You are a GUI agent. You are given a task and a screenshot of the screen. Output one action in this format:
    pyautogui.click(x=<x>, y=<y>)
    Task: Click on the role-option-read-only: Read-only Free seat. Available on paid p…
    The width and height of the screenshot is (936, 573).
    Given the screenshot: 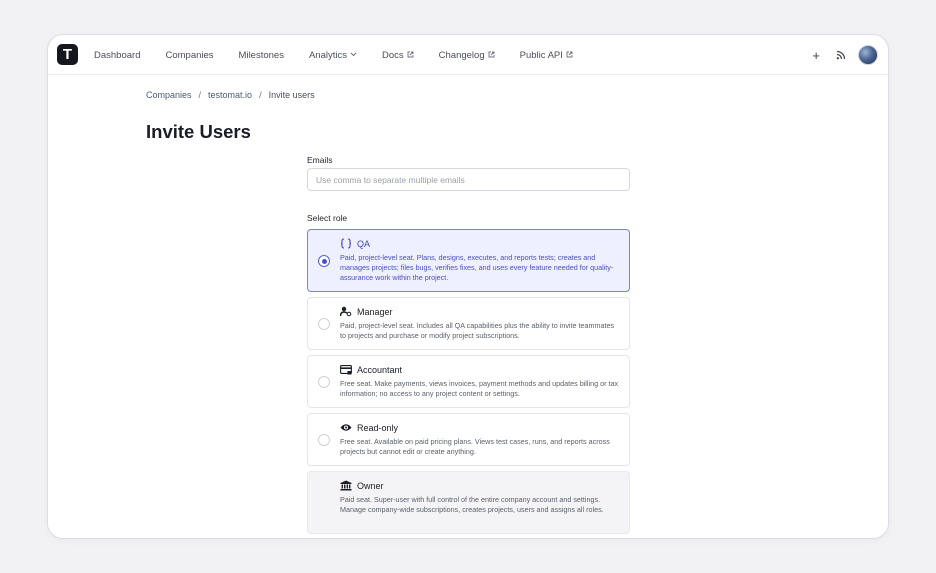 What is the action you would take?
    pyautogui.click(x=468, y=439)
    